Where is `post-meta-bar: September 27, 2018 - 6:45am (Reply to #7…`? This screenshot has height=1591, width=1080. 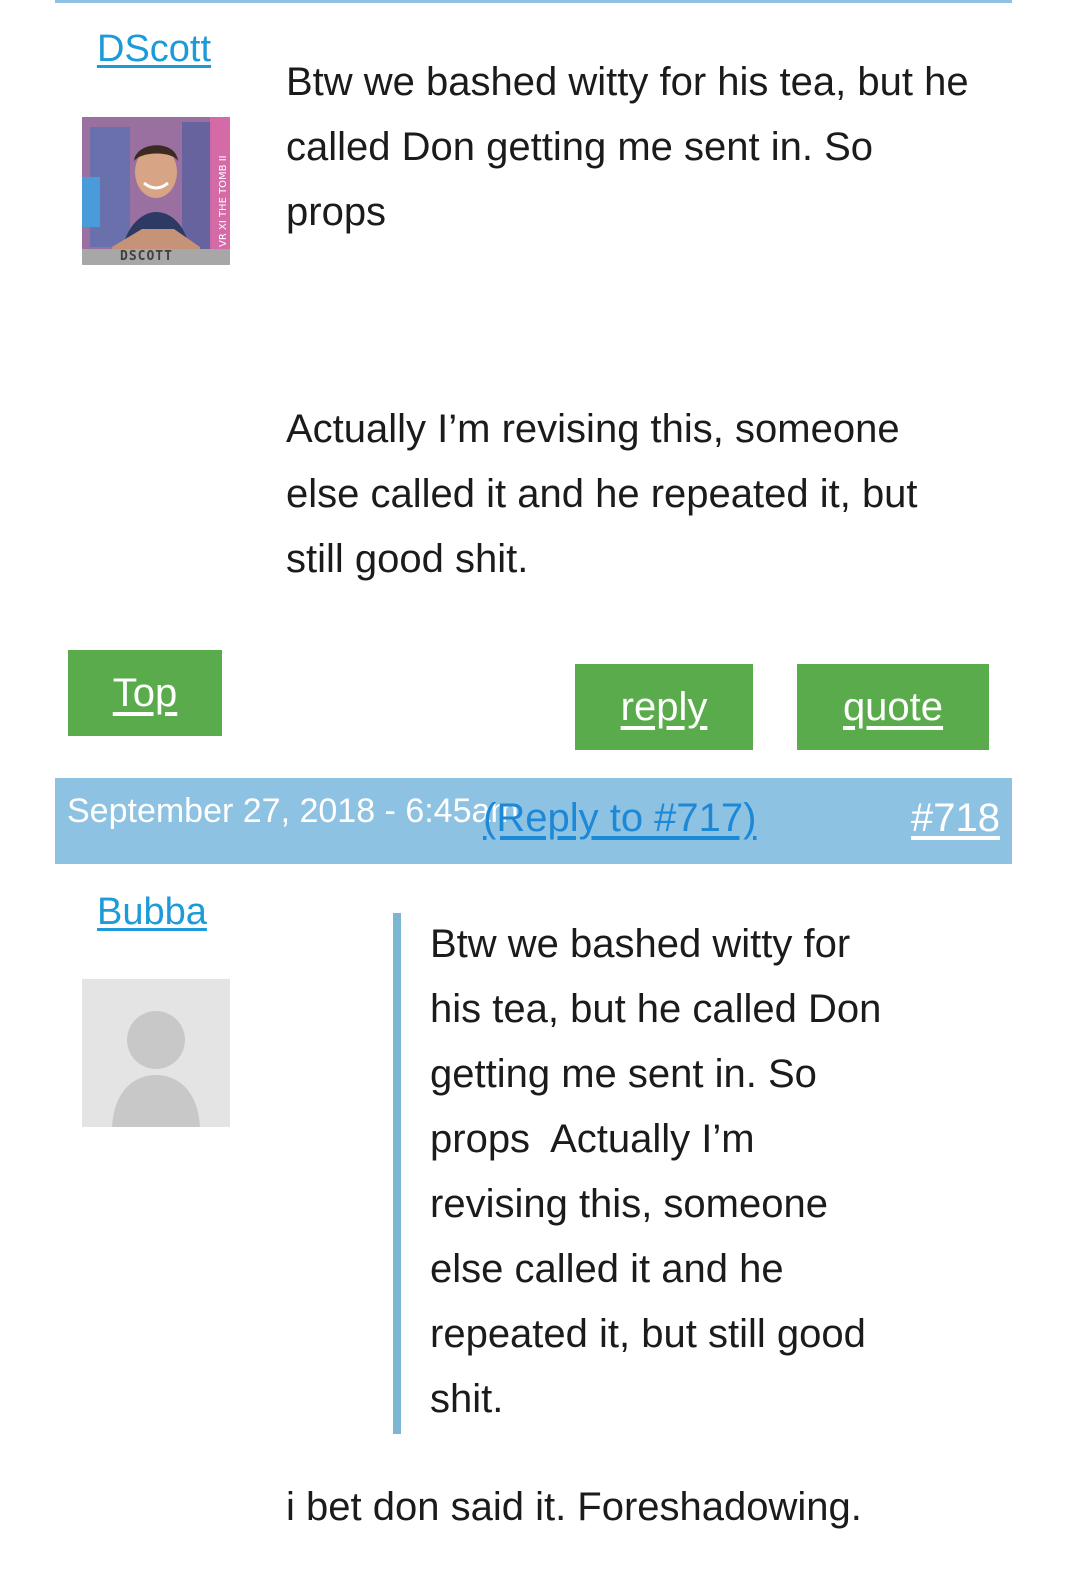 post-meta-bar: September 27, 2018 - 6:45am (Reply to #7… is located at coordinates (533, 821).